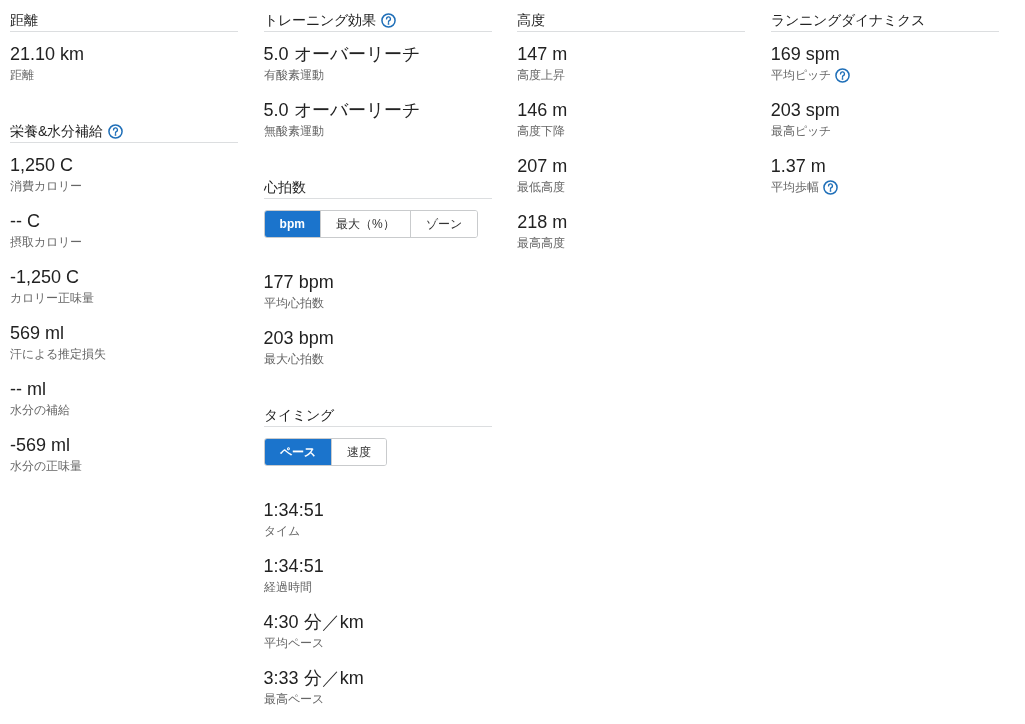 The image size is (1025, 724). Describe the element at coordinates (794, 187) in the screenshot. I see `stat-label: 平均歩幅` at that location.